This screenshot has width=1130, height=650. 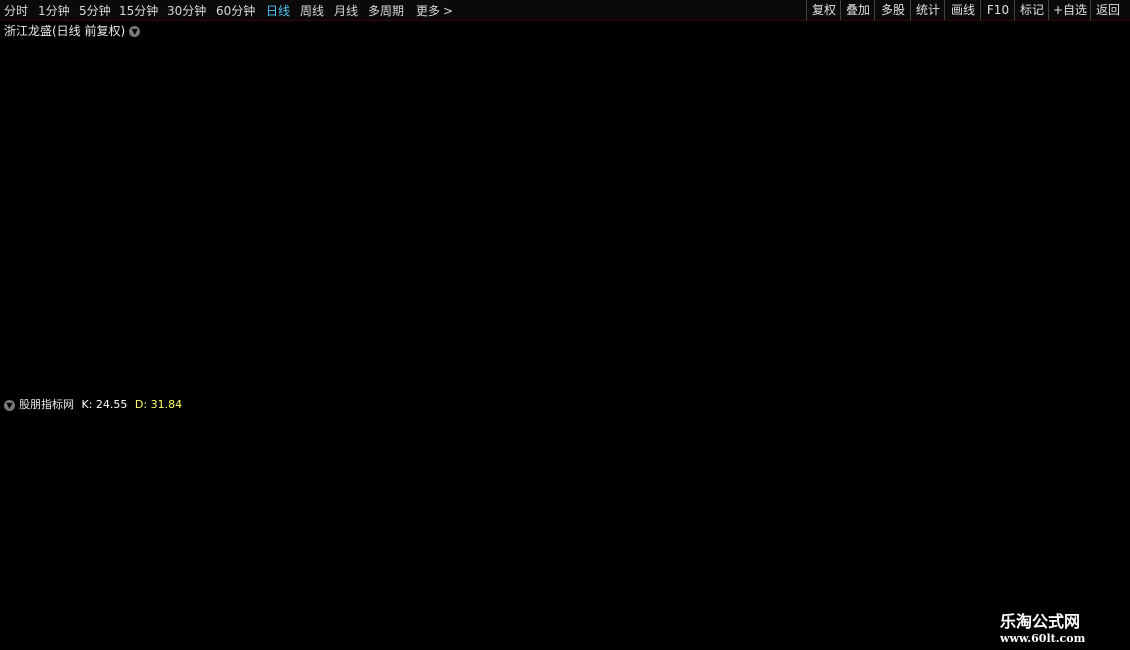 What do you see at coordinates (23, 638) in the screenshot?
I see `x-axis-year: 2025年` at bounding box center [23, 638].